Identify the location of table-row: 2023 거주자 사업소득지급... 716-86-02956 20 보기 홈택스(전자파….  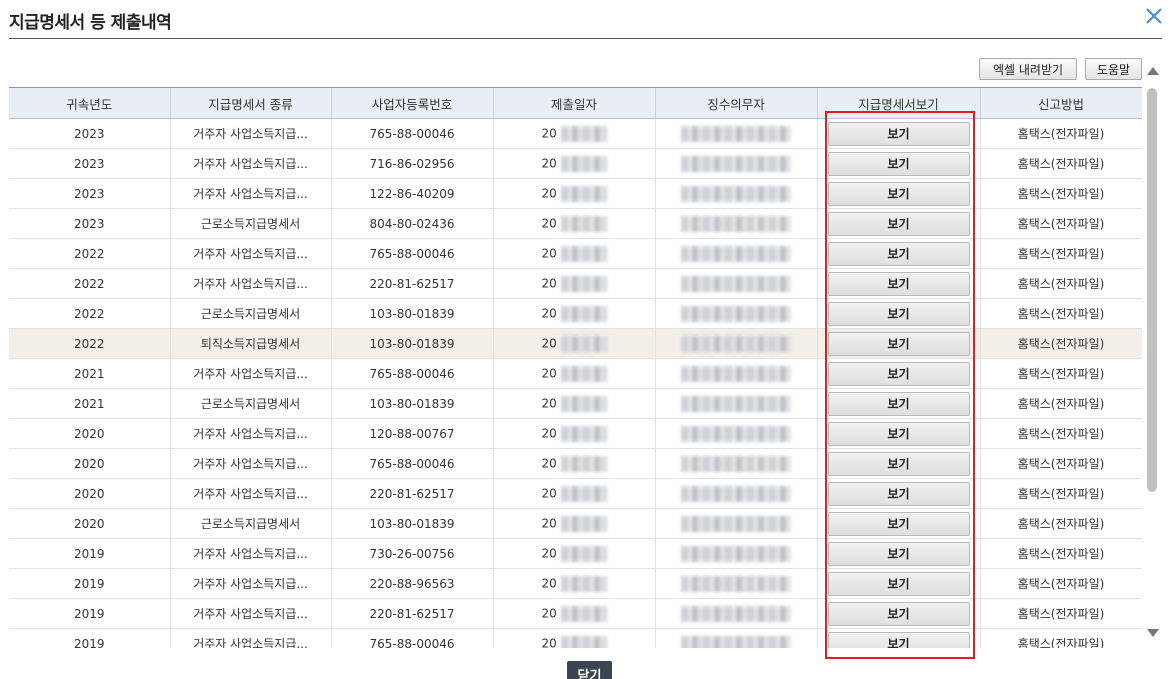
(575, 163).